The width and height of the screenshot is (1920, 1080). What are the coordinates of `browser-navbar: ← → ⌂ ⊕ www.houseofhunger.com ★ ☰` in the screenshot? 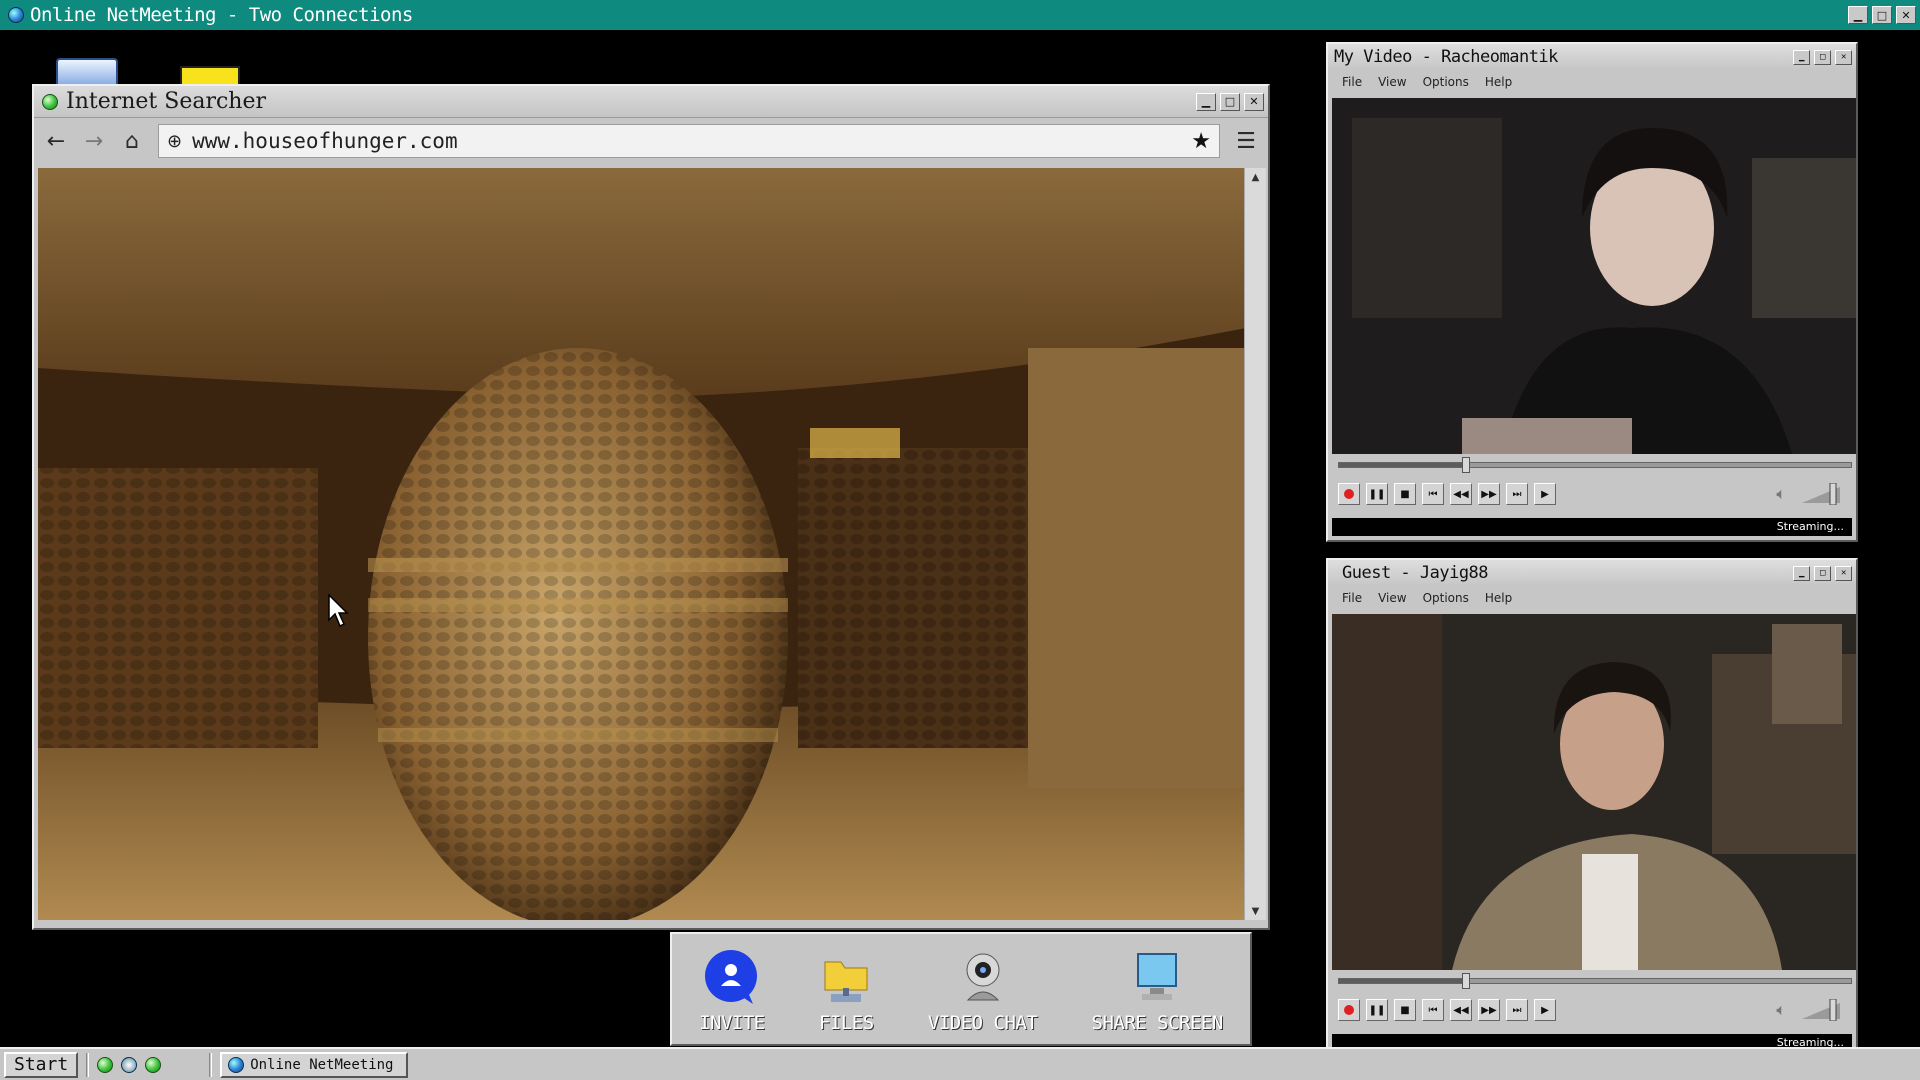 It's located at (651, 141).